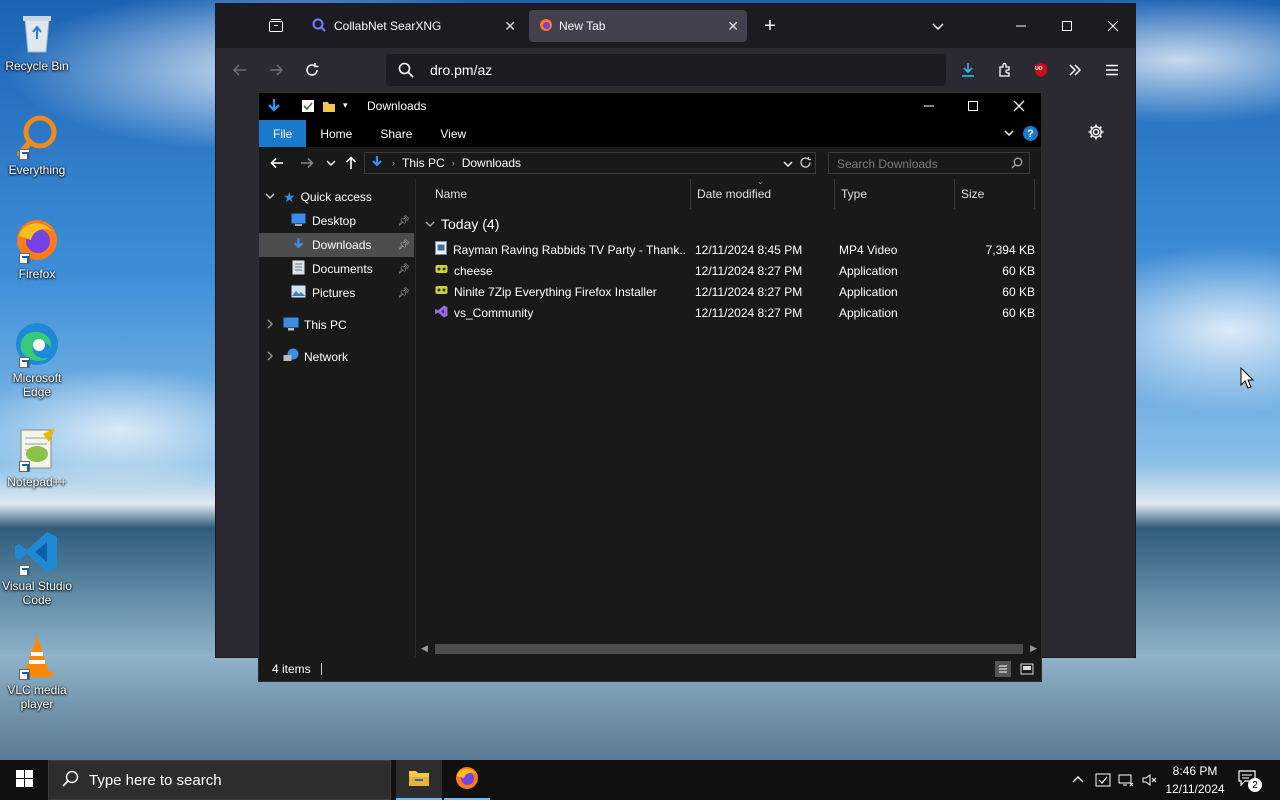  What do you see at coordinates (430, 224) in the screenshot?
I see `group-collapse-icon` at bounding box center [430, 224].